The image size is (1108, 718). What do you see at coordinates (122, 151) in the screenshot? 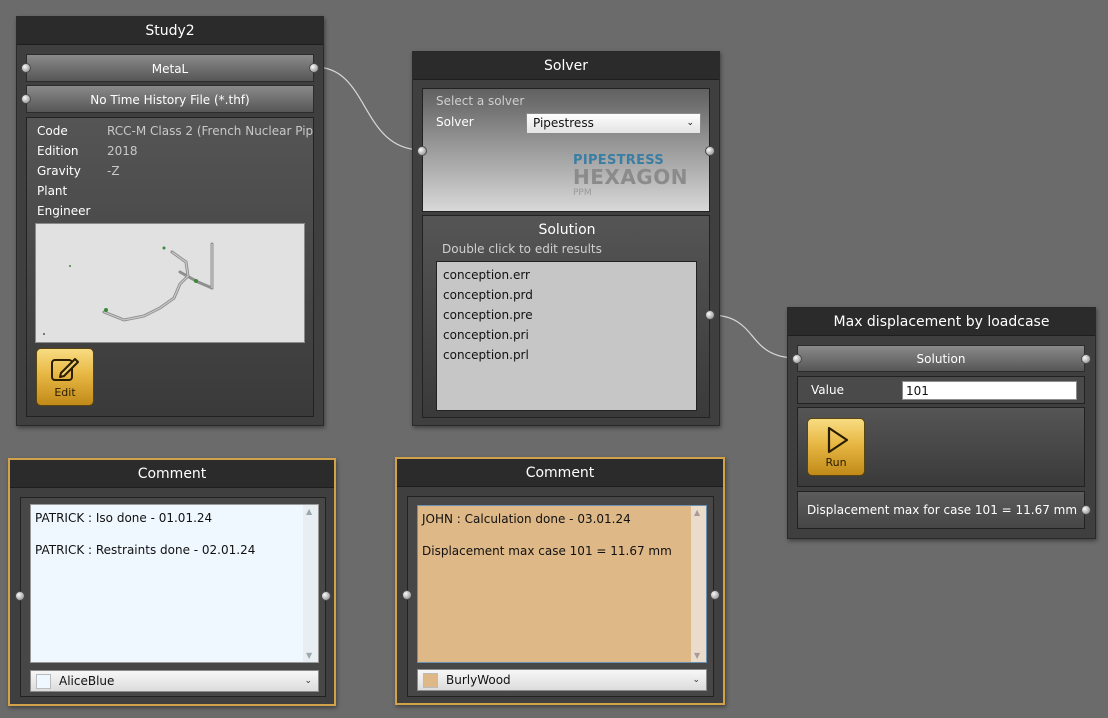
I see `prop-value: 2018` at bounding box center [122, 151].